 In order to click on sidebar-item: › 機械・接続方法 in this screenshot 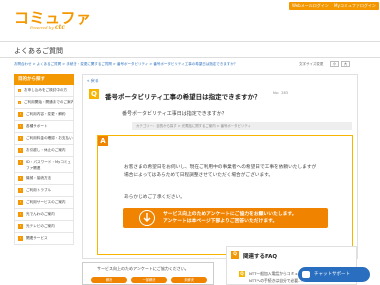, I will do `click(44, 179)`.